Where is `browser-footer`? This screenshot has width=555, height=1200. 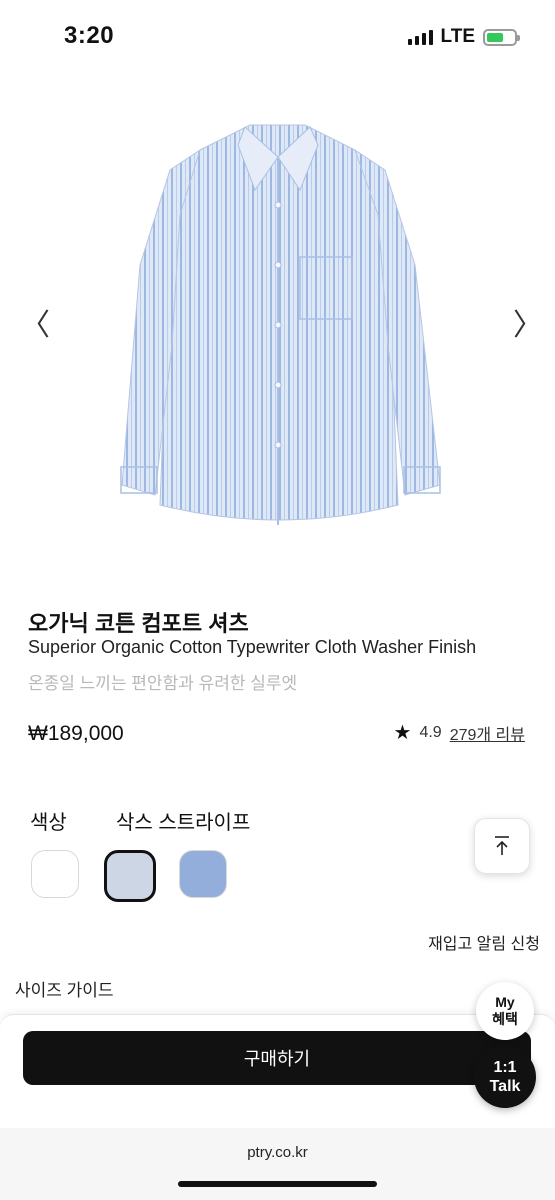
browser-footer is located at coordinates (277, 1164).